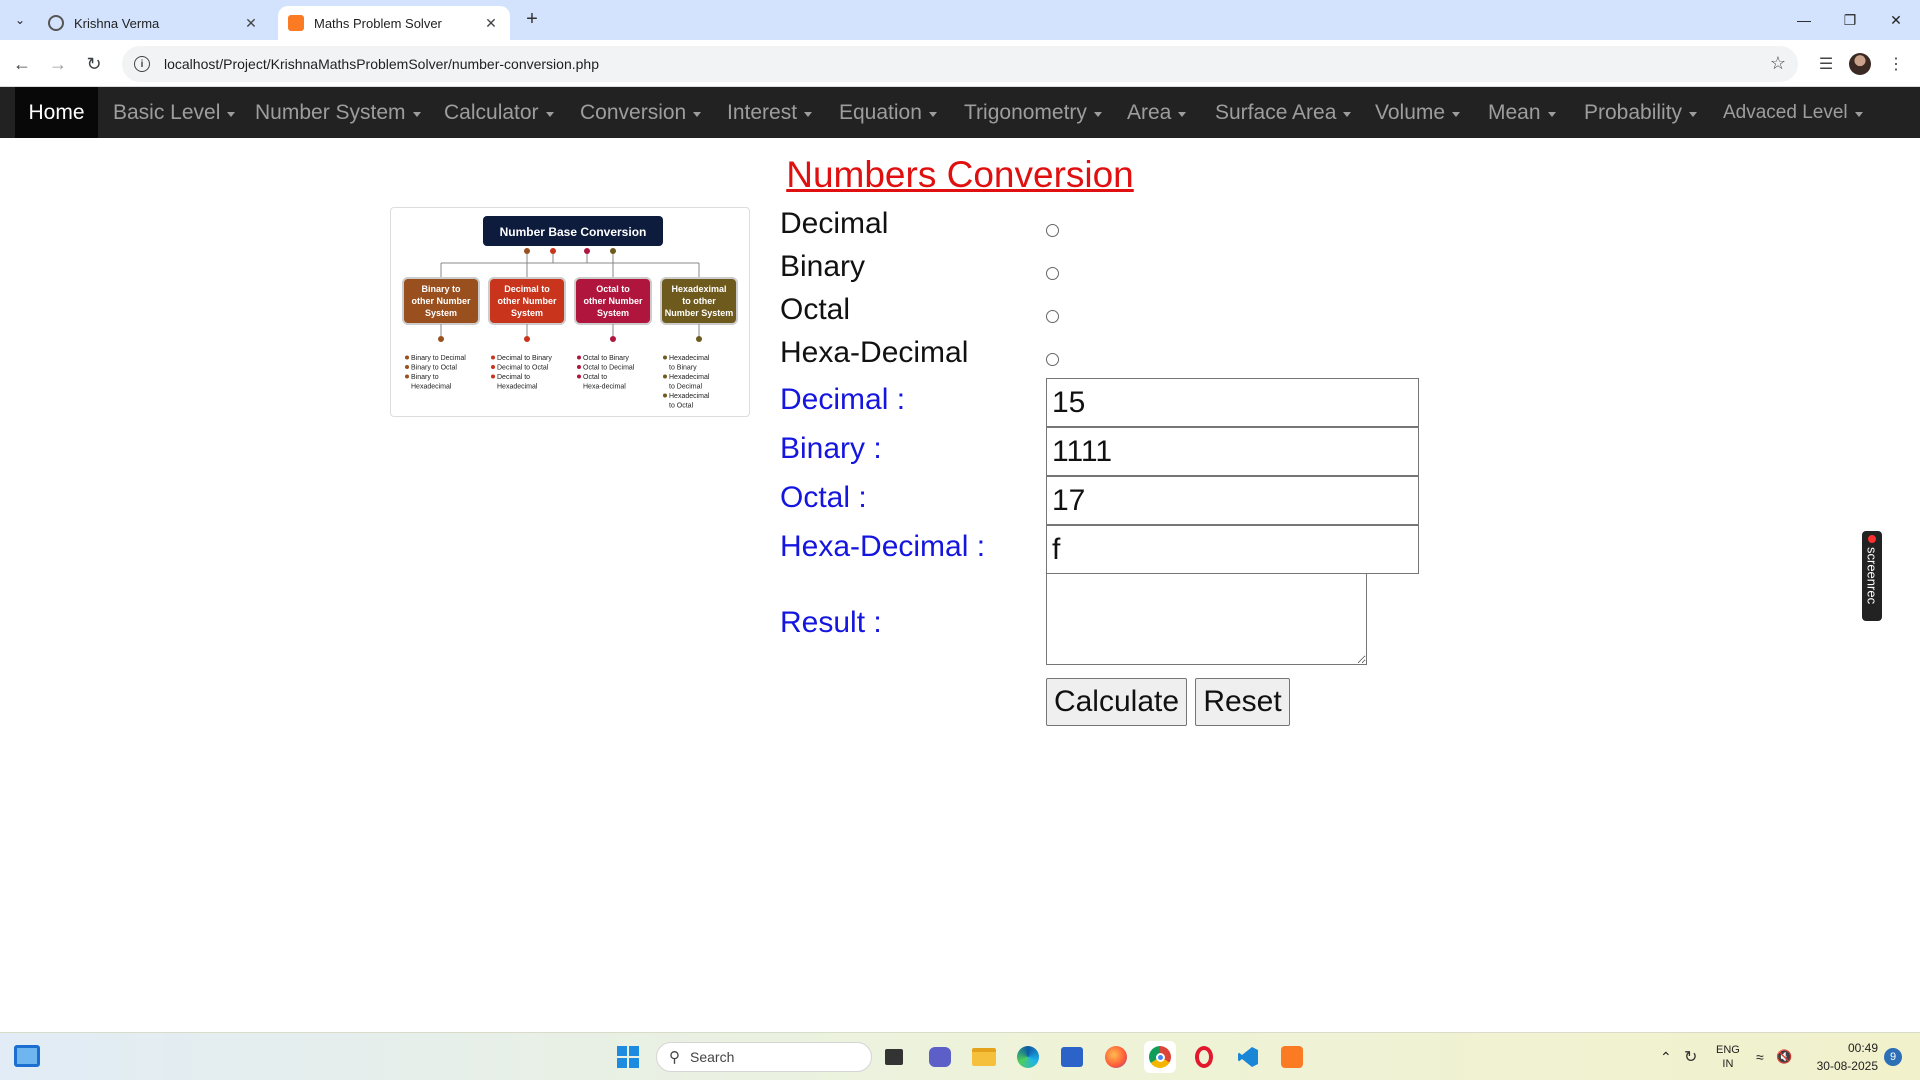 This screenshot has width=1920, height=1081. Describe the element at coordinates (425, 377) in the screenshot. I see `diagram-item: Binary to` at that location.